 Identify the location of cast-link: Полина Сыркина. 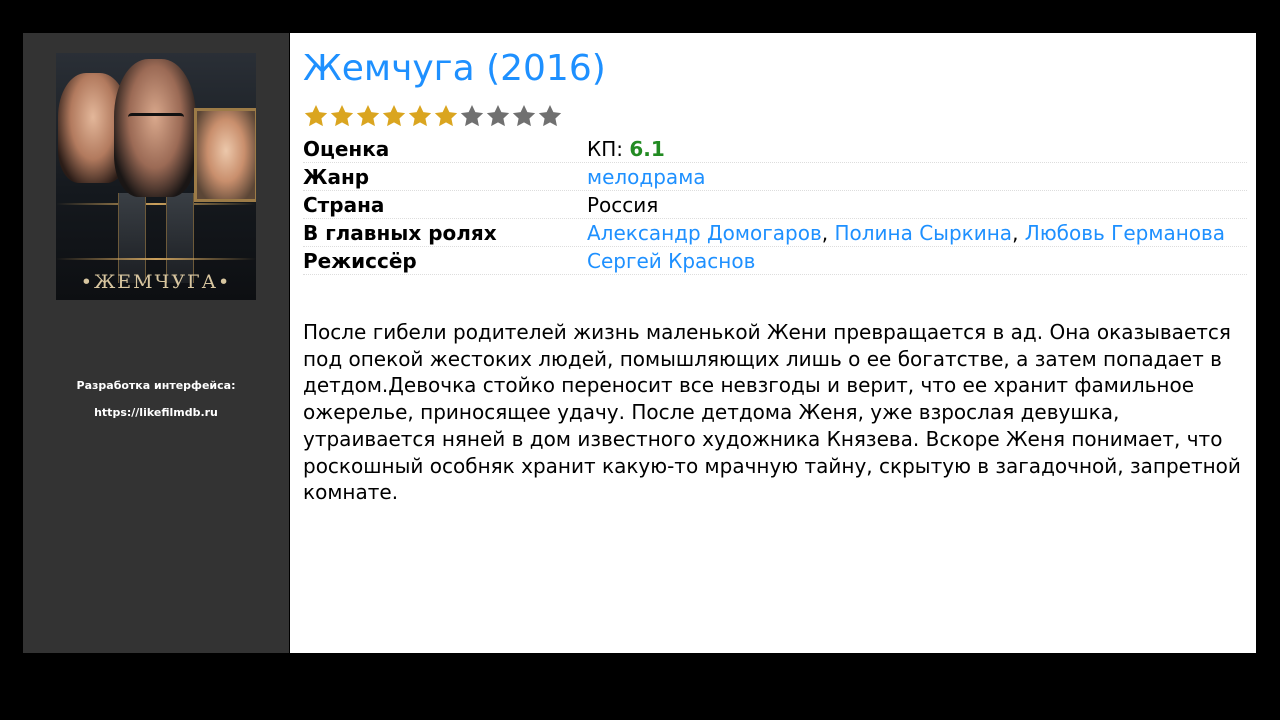
(923, 233).